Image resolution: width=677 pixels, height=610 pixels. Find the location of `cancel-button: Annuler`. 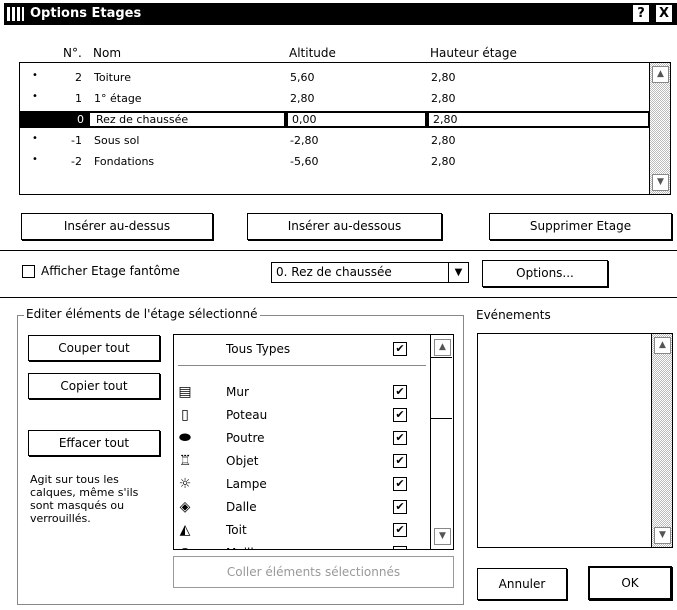

cancel-button: Annuler is located at coordinates (522, 584).